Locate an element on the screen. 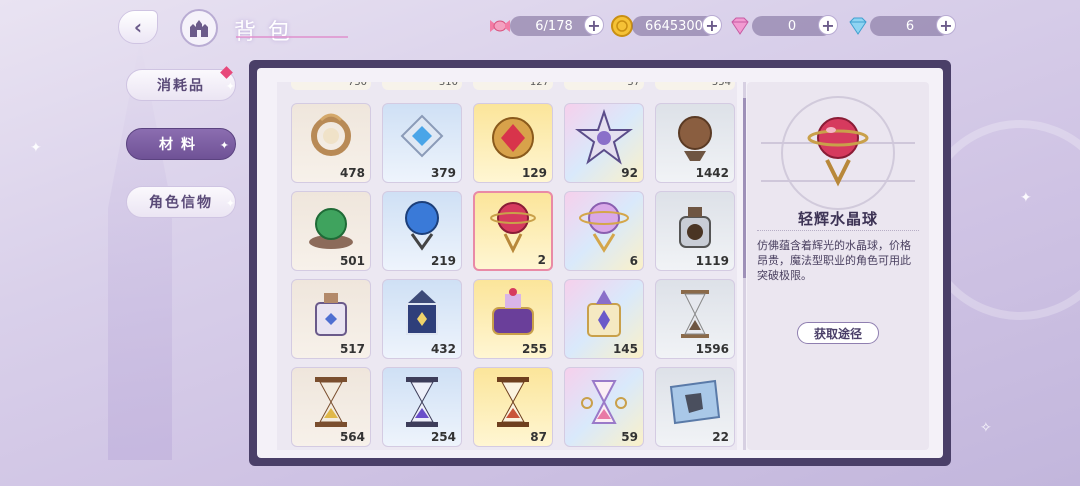 The image size is (1080, 486). item-slot: 478 is located at coordinates (331, 143).